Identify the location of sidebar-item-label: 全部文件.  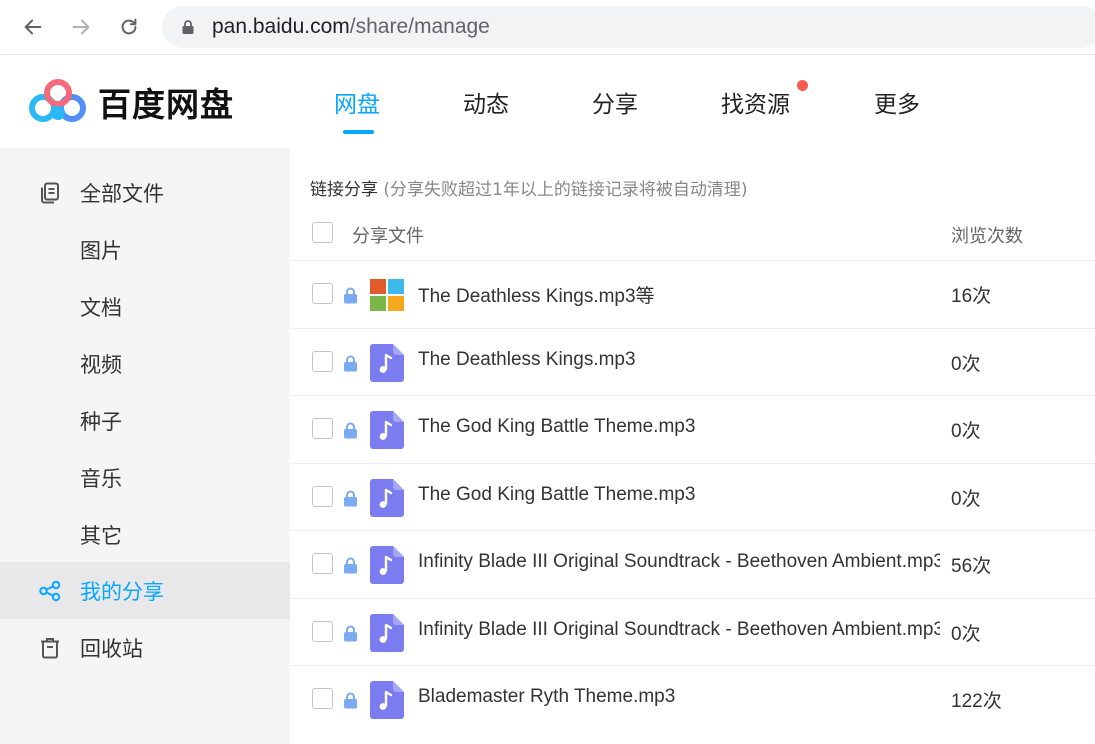
(122, 193).